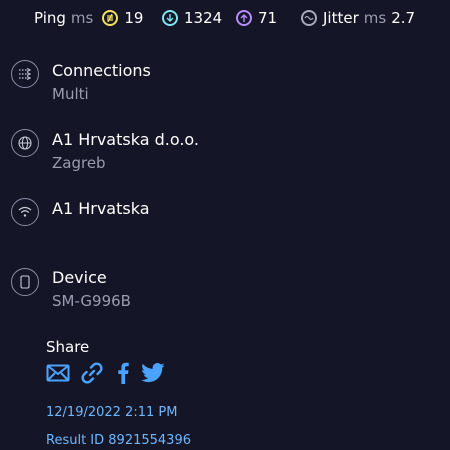 The image size is (450, 450). Describe the element at coordinates (341, 18) in the screenshot. I see `jitter-label: Jitter` at that location.